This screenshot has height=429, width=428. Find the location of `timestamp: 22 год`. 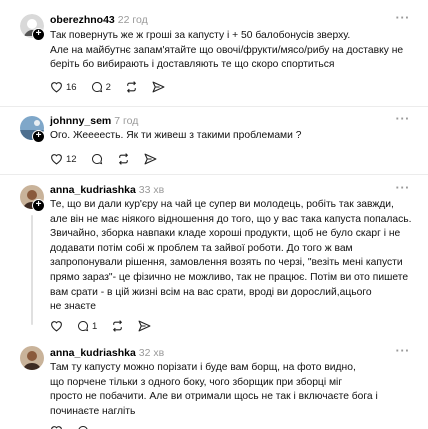

timestamp: 22 год is located at coordinates (132, 20).